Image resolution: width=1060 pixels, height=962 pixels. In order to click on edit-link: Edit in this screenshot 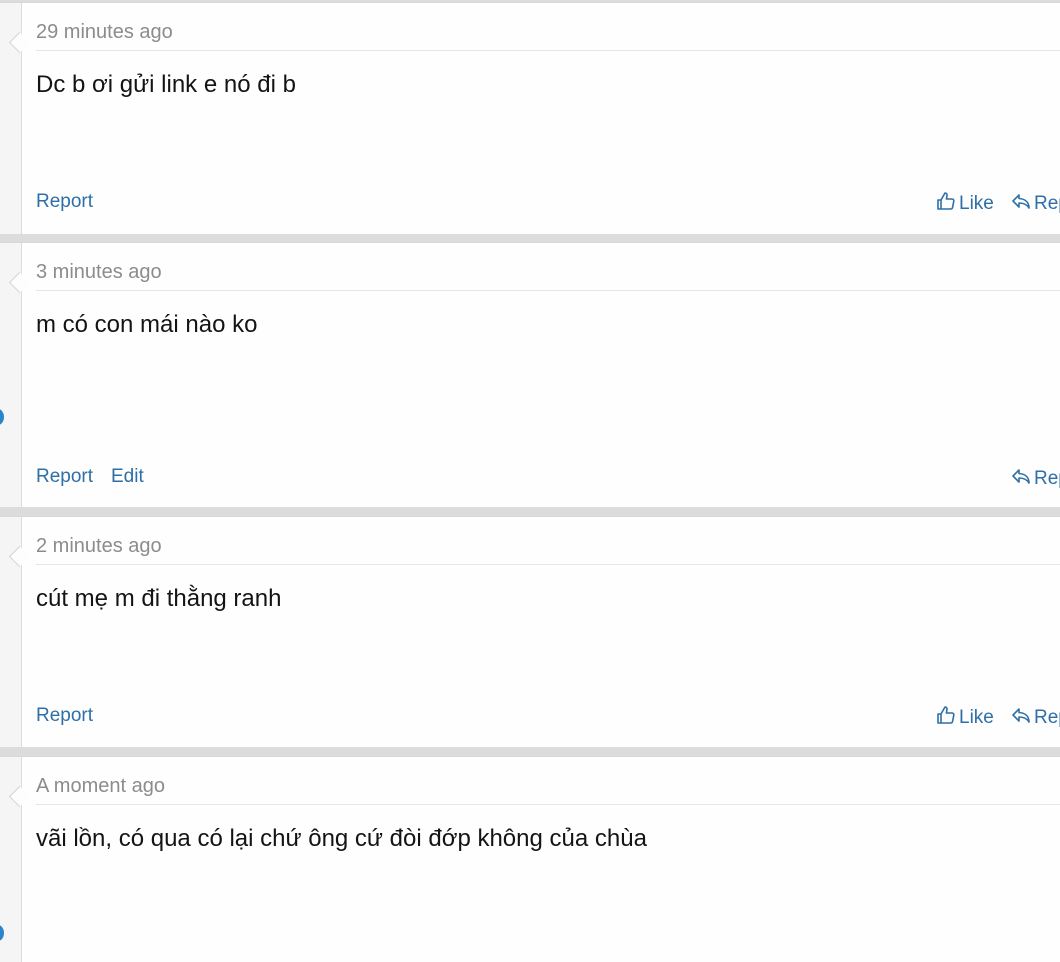, I will do `click(127, 477)`.